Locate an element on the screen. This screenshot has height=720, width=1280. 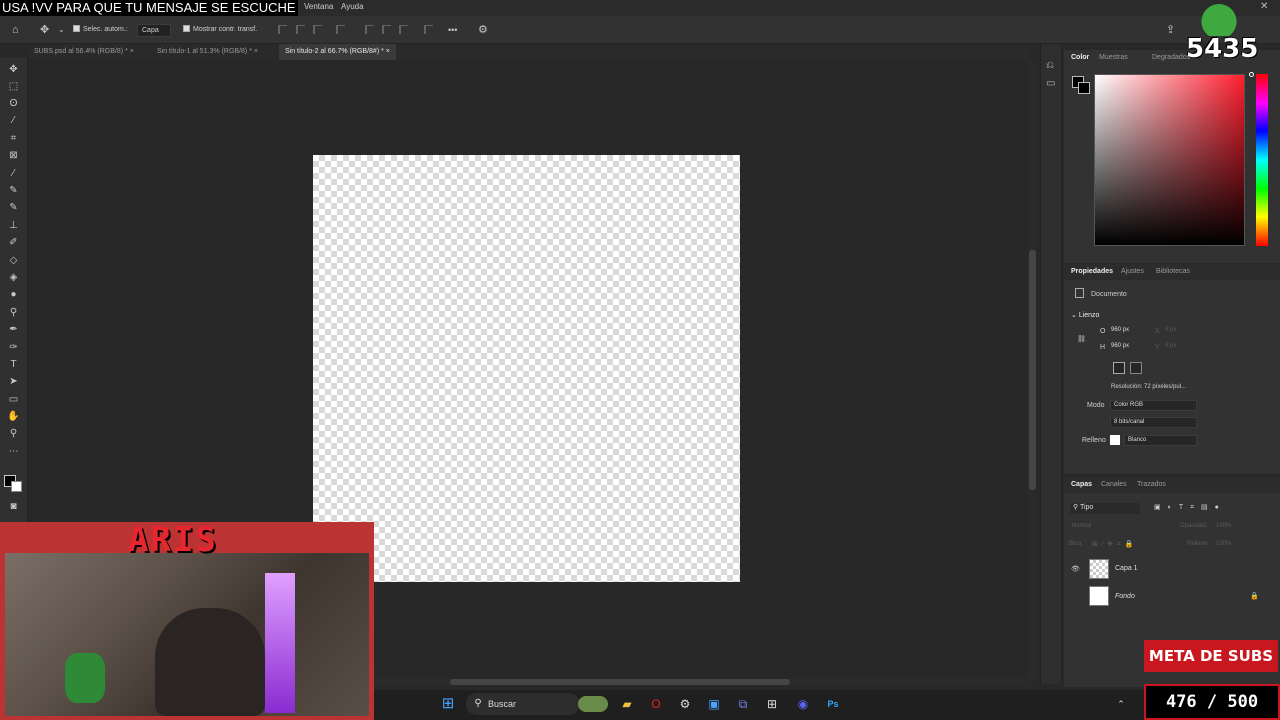
discord-icon: ◉ is located at coordinates (803, 704).